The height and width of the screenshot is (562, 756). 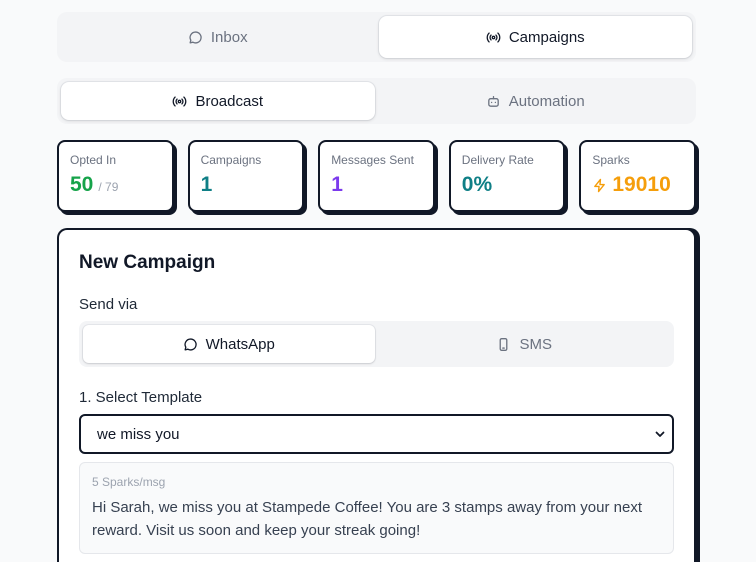 I want to click on phone-icon, so click(x=503, y=344).